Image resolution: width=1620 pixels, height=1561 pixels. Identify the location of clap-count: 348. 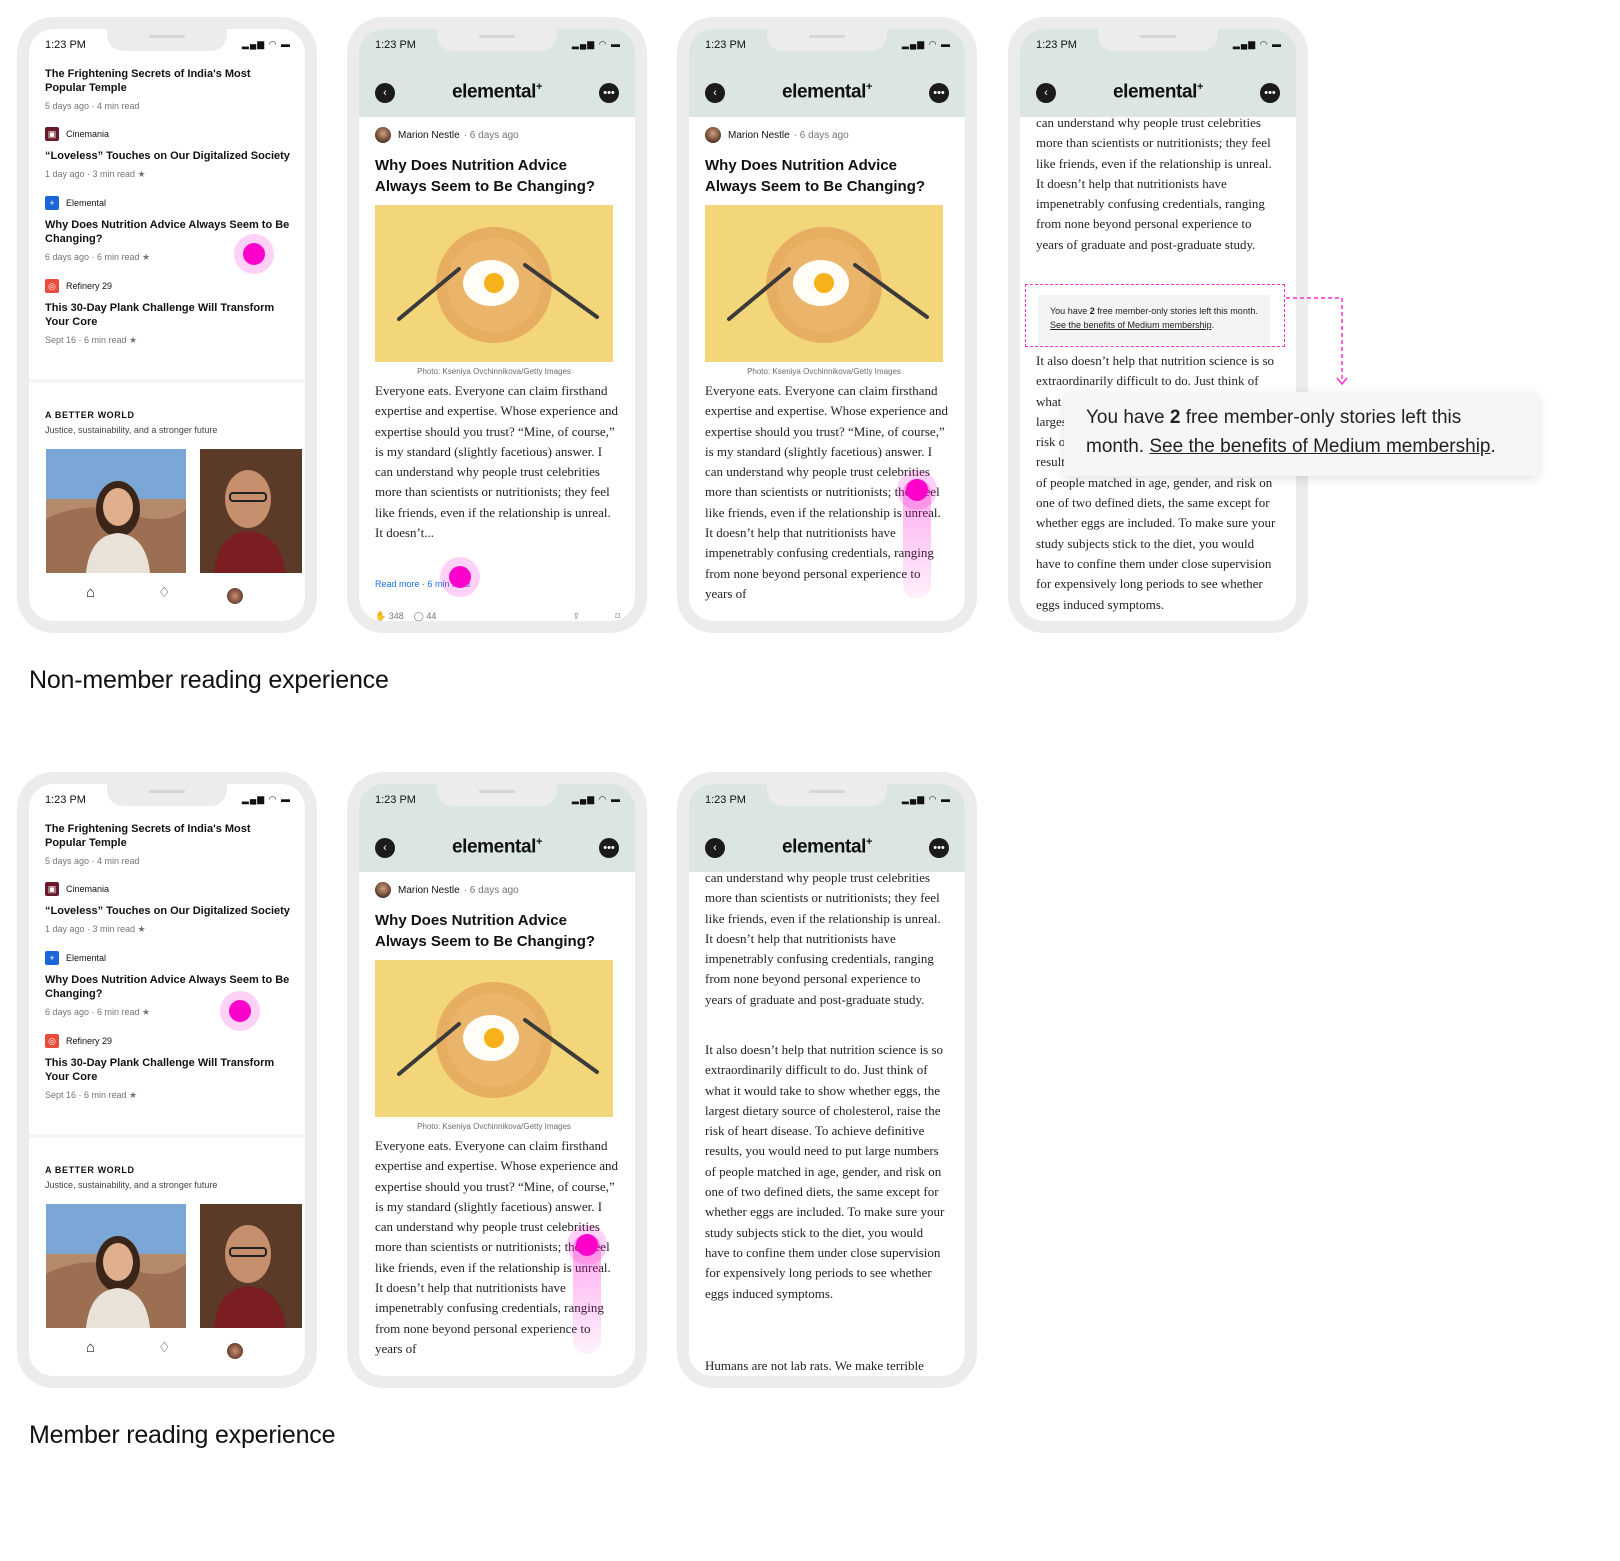
(396, 616).